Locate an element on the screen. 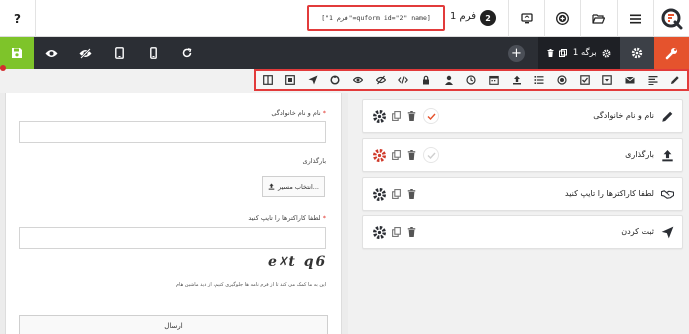 The image size is (689, 334). field-item-label: لطفا کاراکترها را تایپ کنید is located at coordinates (609, 193).